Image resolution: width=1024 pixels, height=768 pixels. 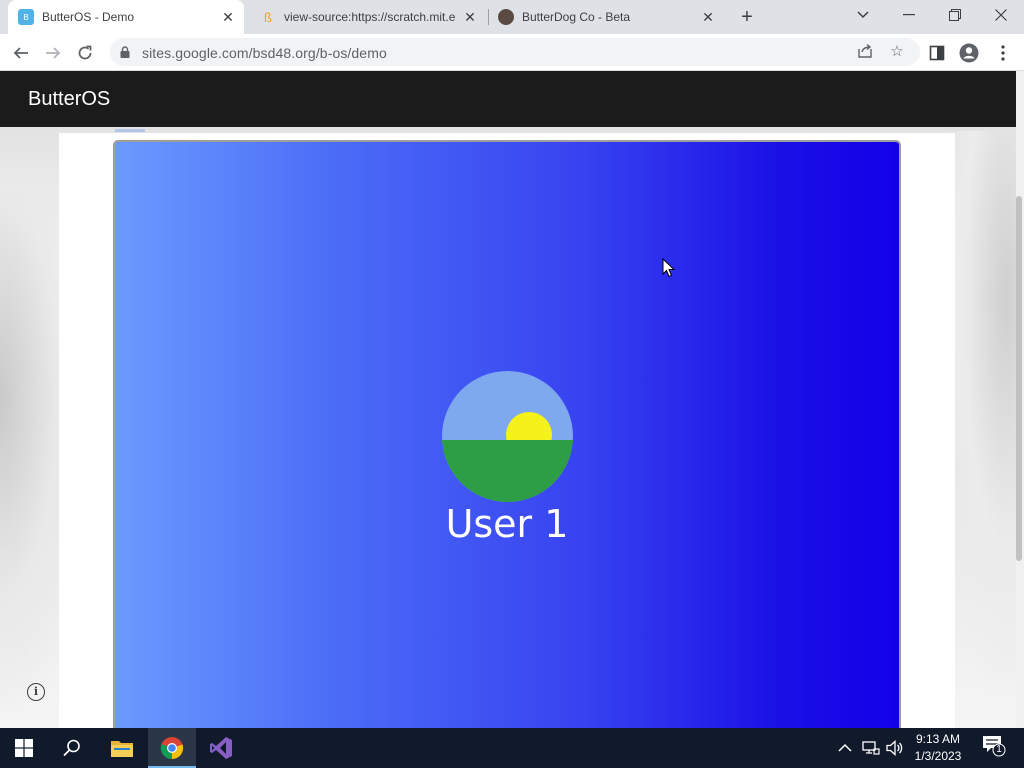 I want to click on ground-shape, so click(x=507, y=471).